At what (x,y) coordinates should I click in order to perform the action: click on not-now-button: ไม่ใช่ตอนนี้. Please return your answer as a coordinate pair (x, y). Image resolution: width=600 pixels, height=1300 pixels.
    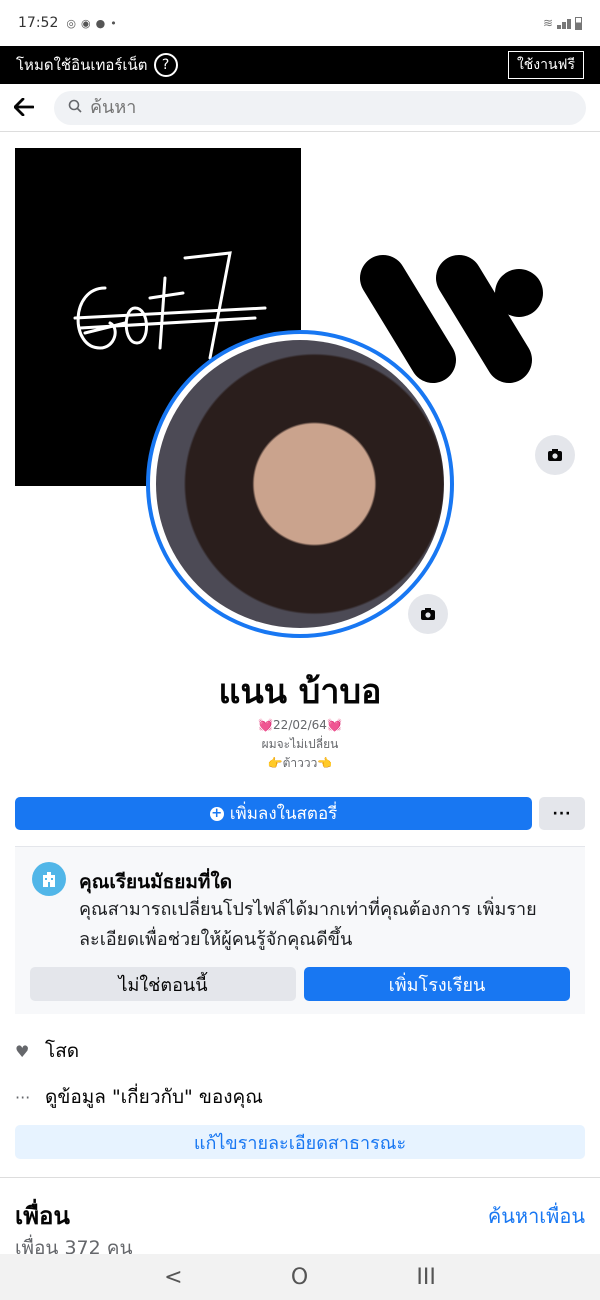
    Looking at the image, I should click on (163, 984).